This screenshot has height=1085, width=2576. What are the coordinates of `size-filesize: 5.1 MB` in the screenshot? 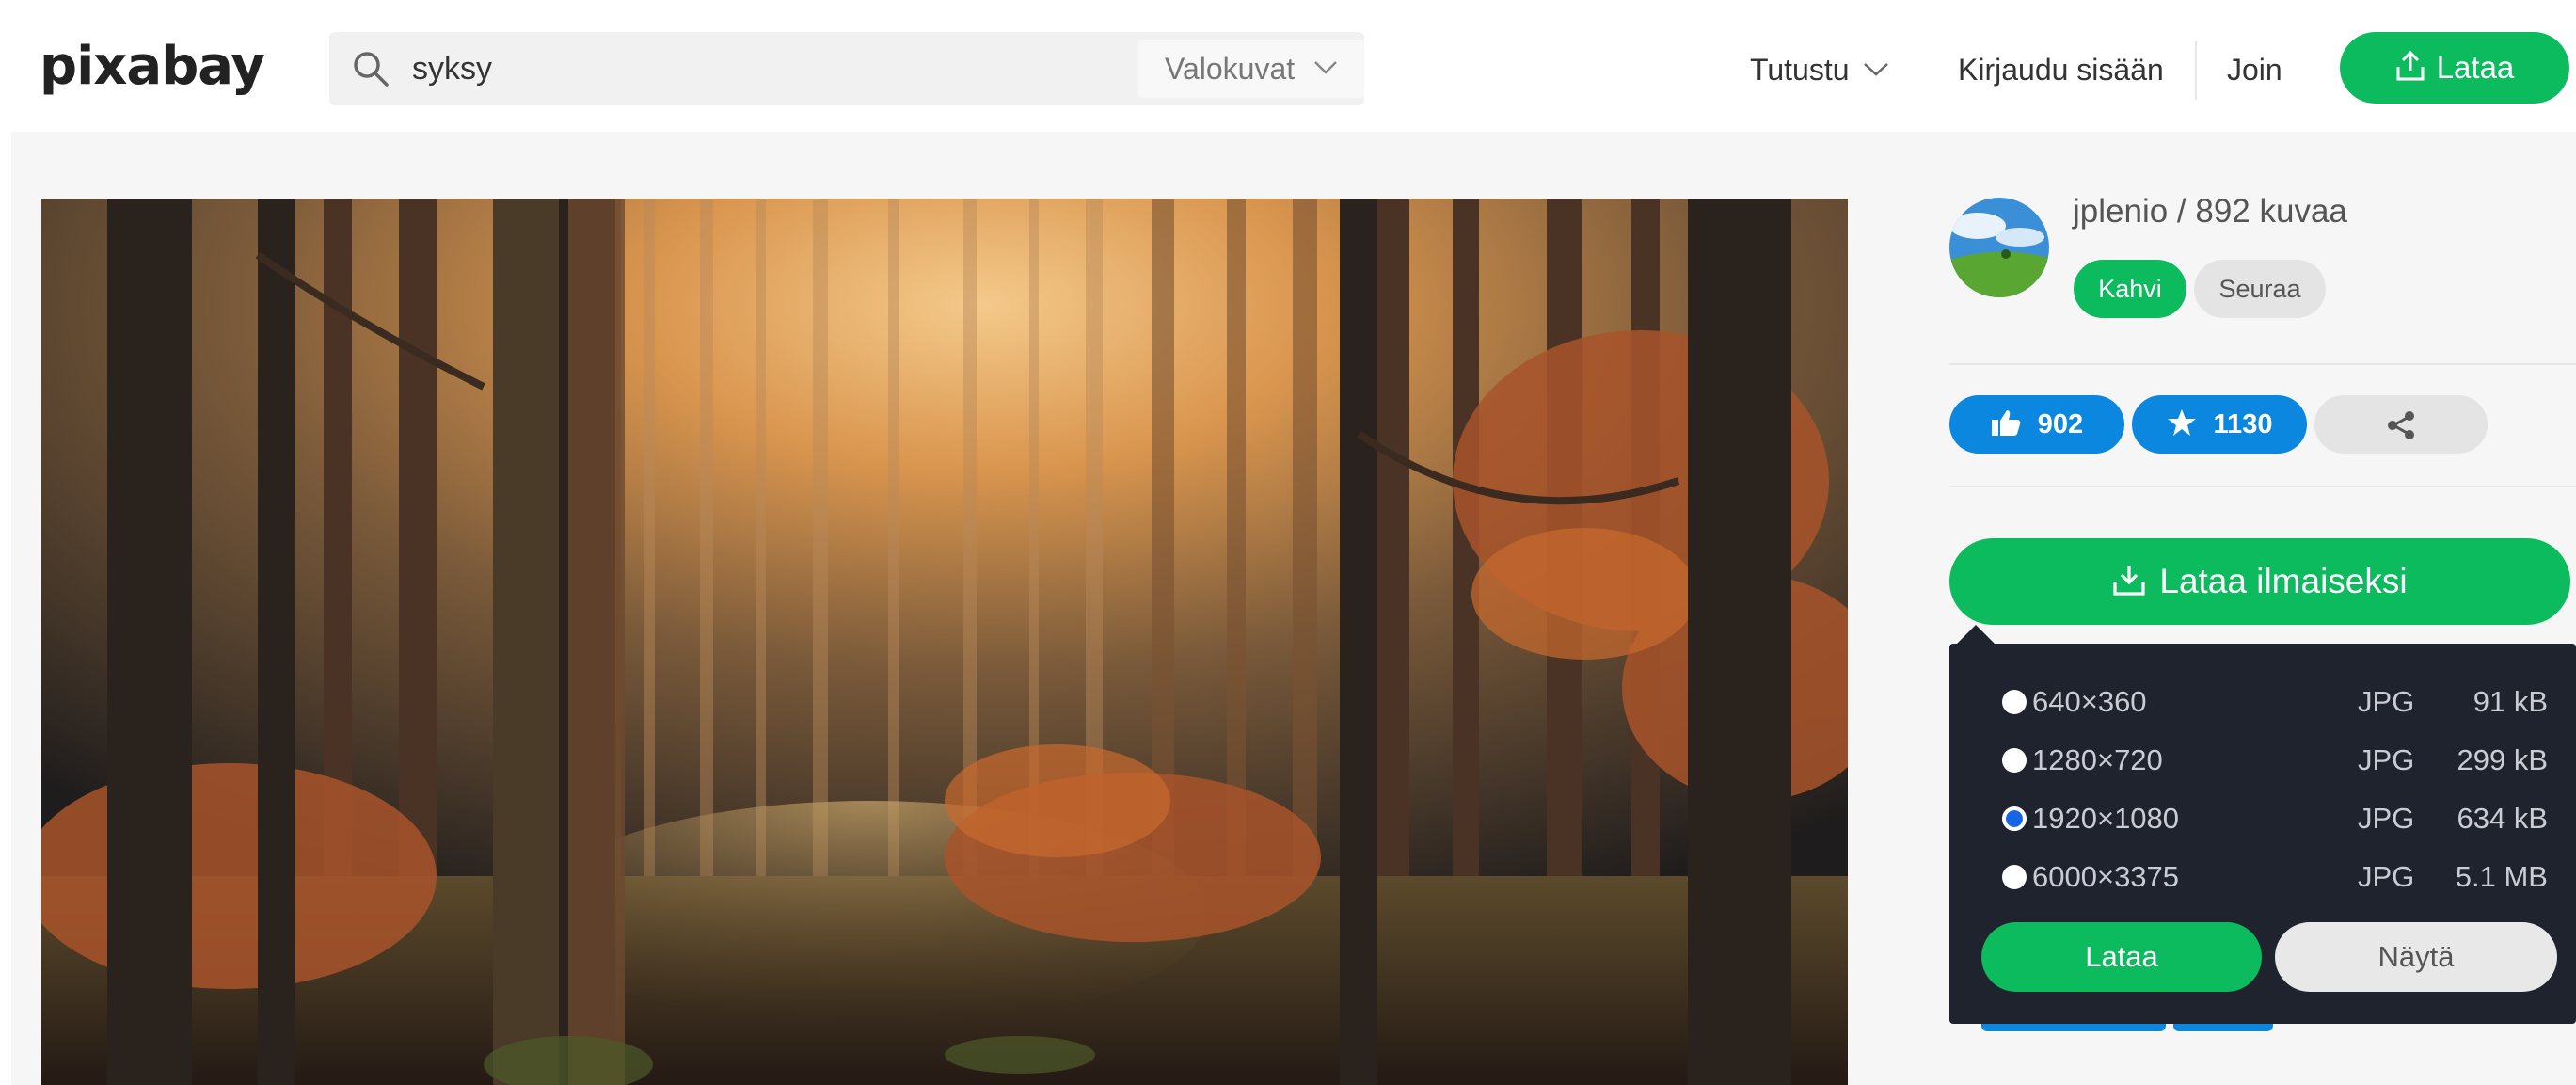 It's located at (2501, 876).